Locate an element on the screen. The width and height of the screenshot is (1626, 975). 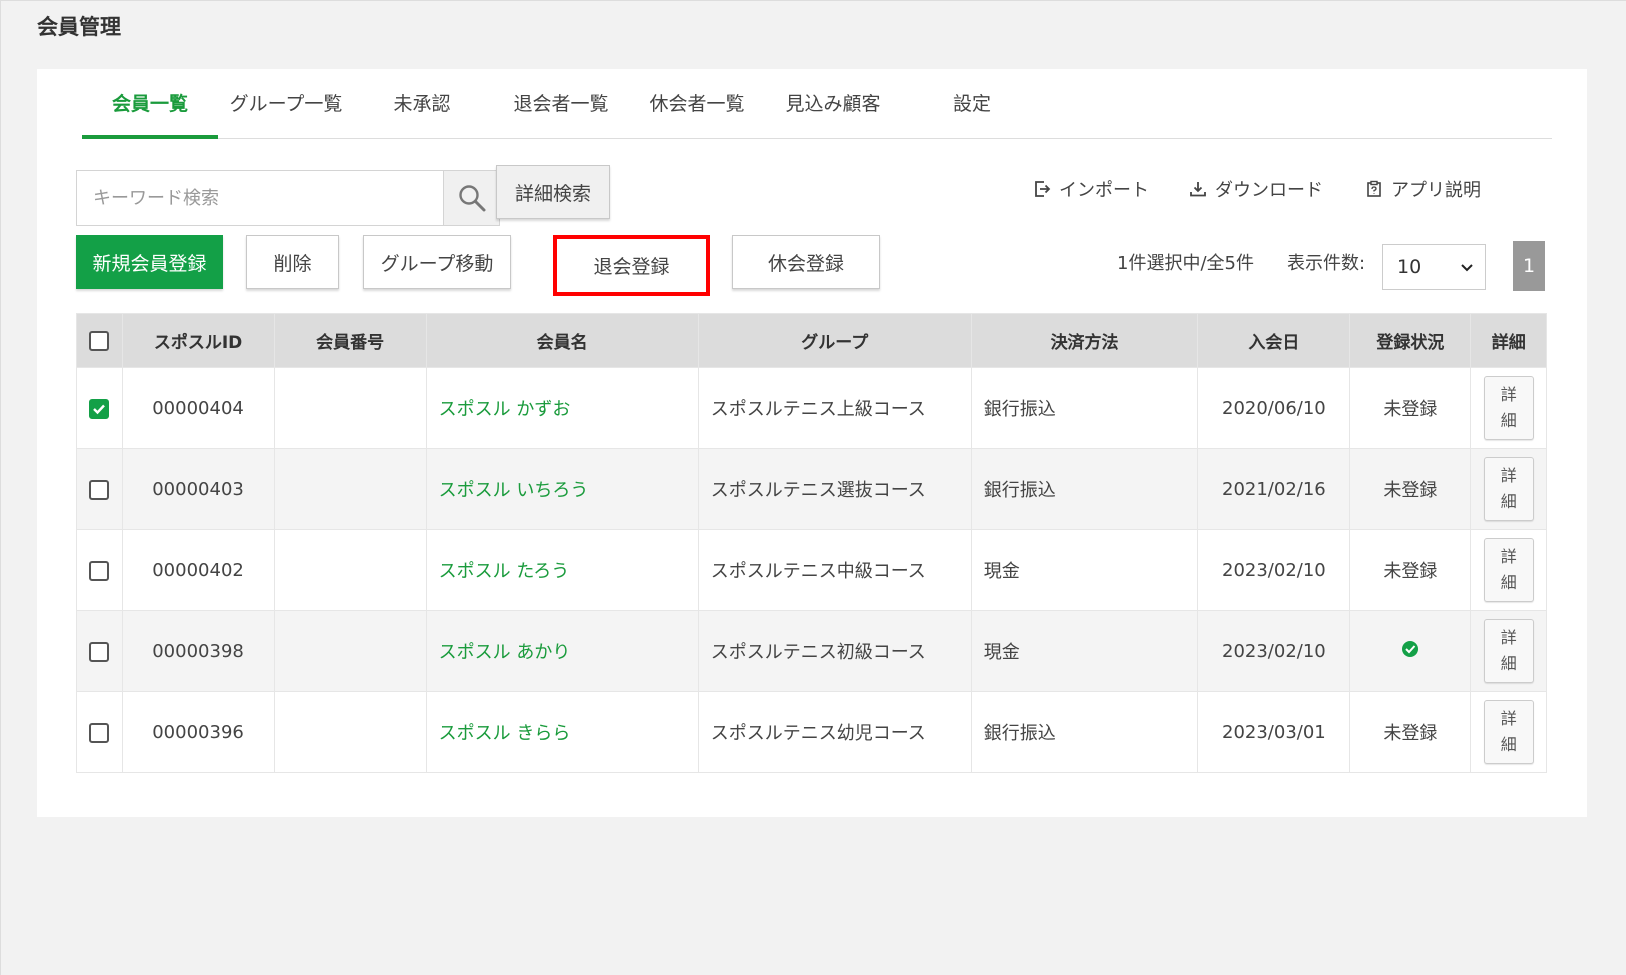
header-id: スポスルID is located at coordinates (198, 340).